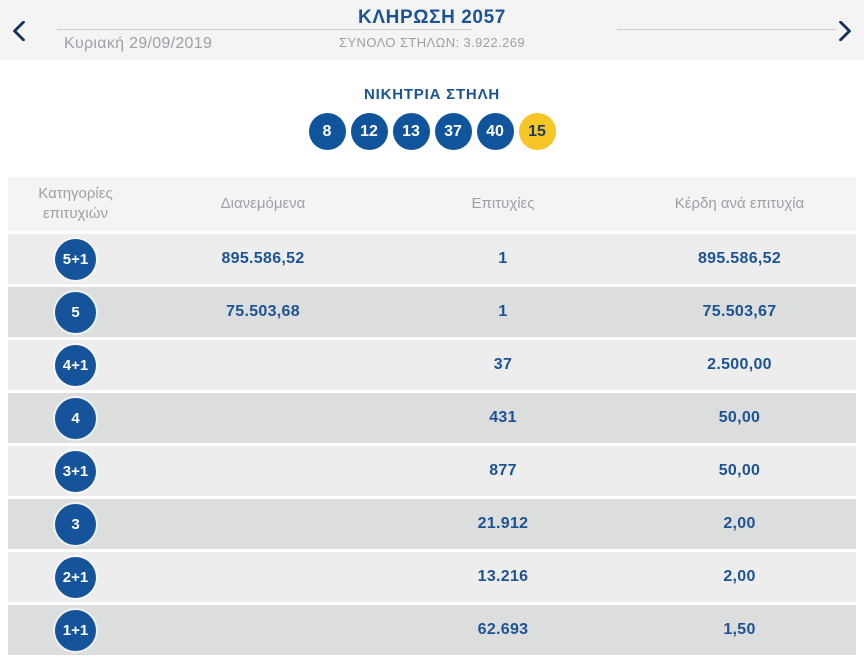 The height and width of the screenshot is (662, 864). What do you see at coordinates (537, 131) in the screenshot?
I see `joker-number-ball: 15` at bounding box center [537, 131].